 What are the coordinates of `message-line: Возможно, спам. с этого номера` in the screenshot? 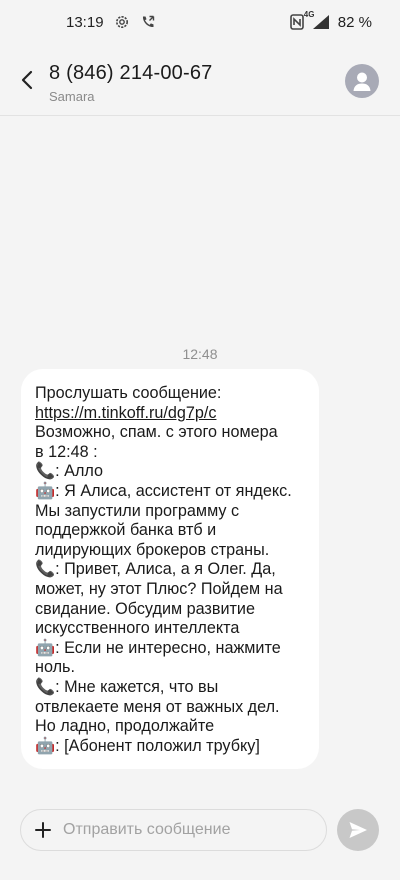 It's located at (156, 432).